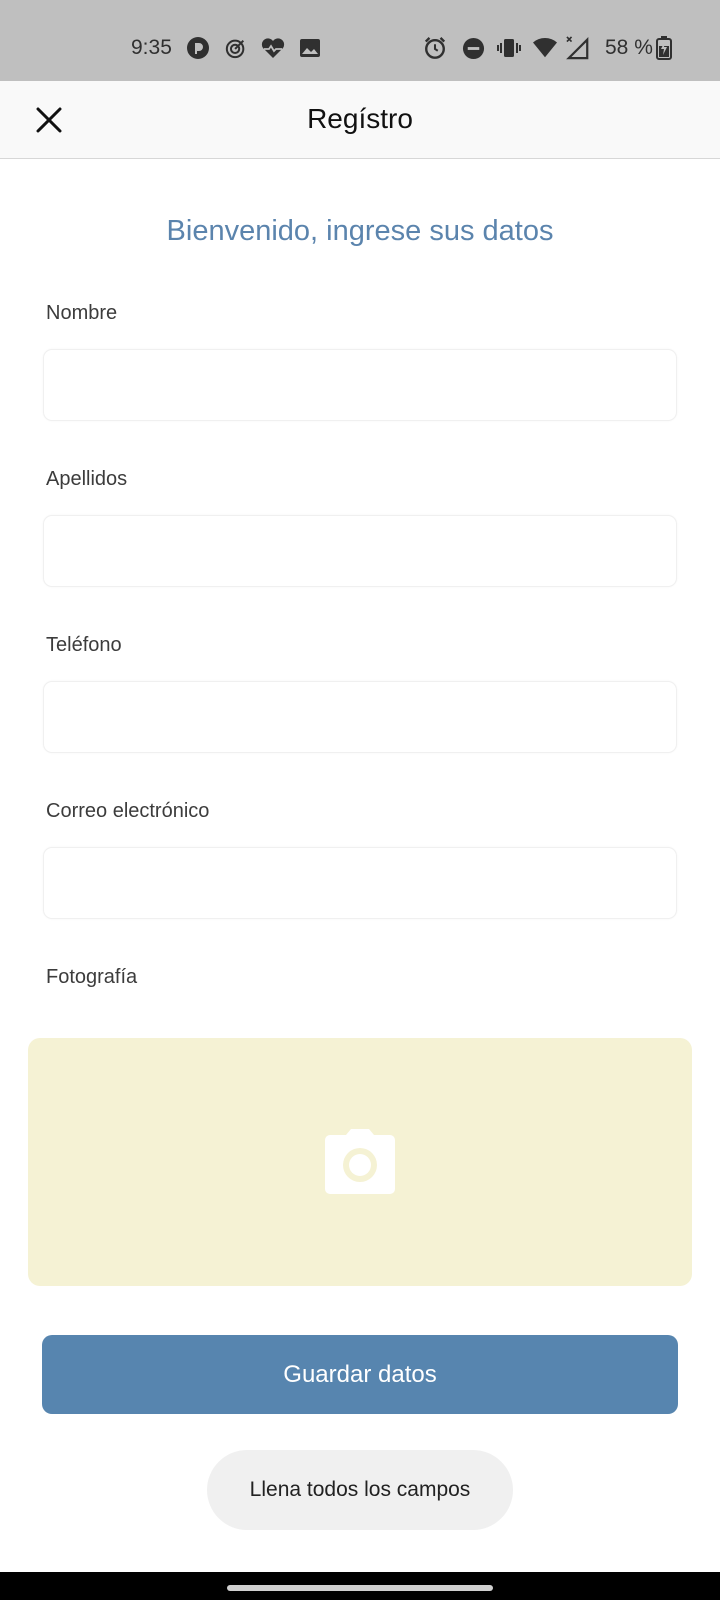 This screenshot has height=1600, width=720. Describe the element at coordinates (360, 385) in the screenshot. I see `nombre-field` at that location.